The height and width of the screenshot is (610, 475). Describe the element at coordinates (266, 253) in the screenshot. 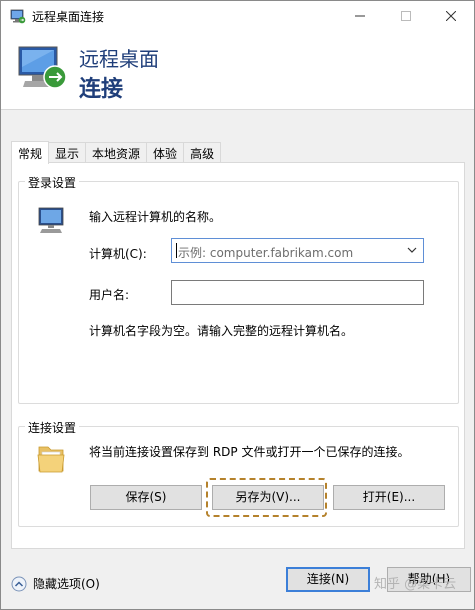

I see `computer-placeholder: 示例: computer.fabrikam.com` at that location.